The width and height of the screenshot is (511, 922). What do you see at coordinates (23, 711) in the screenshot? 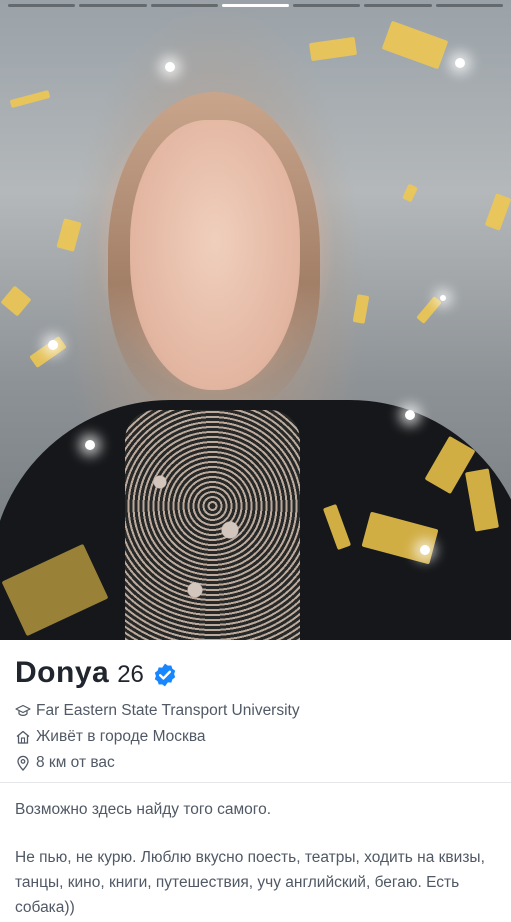
I see `graduation-cap-icon` at bounding box center [23, 711].